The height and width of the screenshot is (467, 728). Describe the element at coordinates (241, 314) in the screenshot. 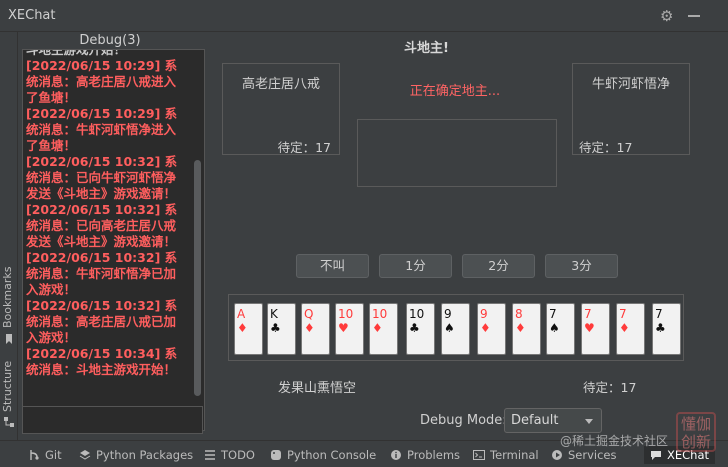

I see `card-rank: A` at that location.